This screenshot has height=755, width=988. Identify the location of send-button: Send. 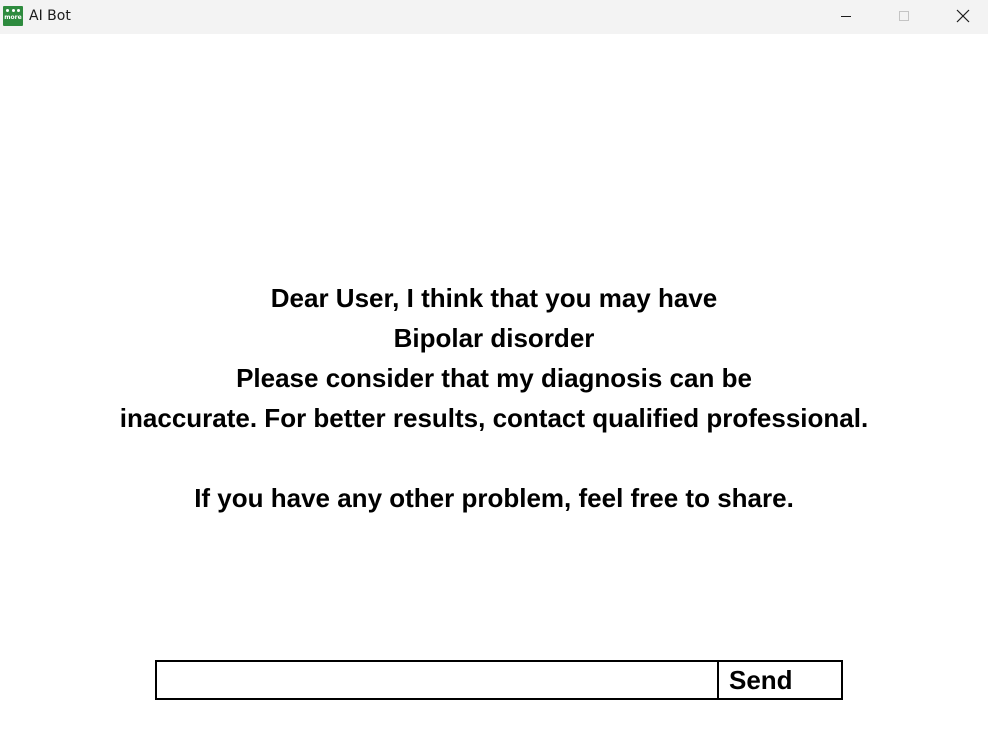
(780, 680).